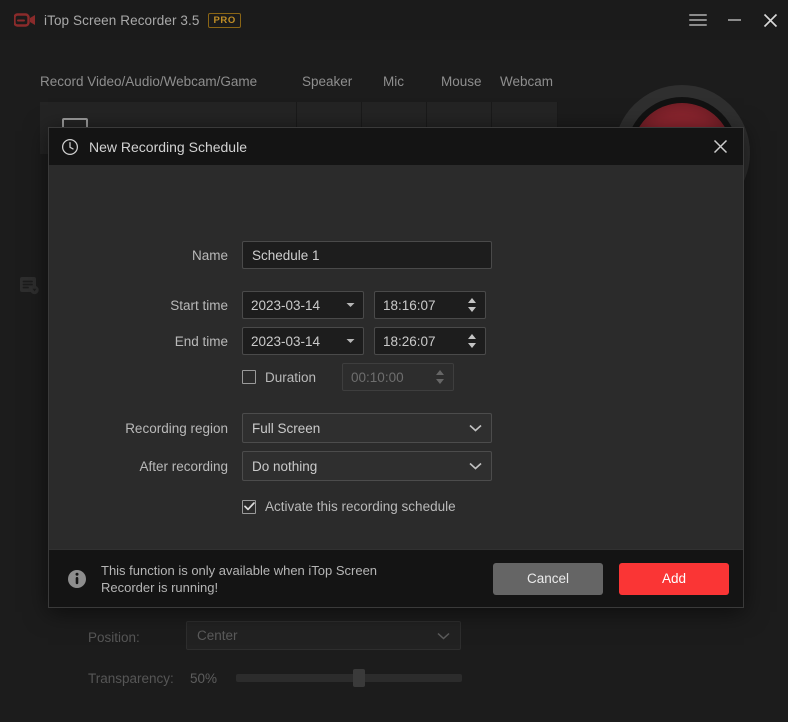  I want to click on start-time-label: Start time, so click(199, 305).